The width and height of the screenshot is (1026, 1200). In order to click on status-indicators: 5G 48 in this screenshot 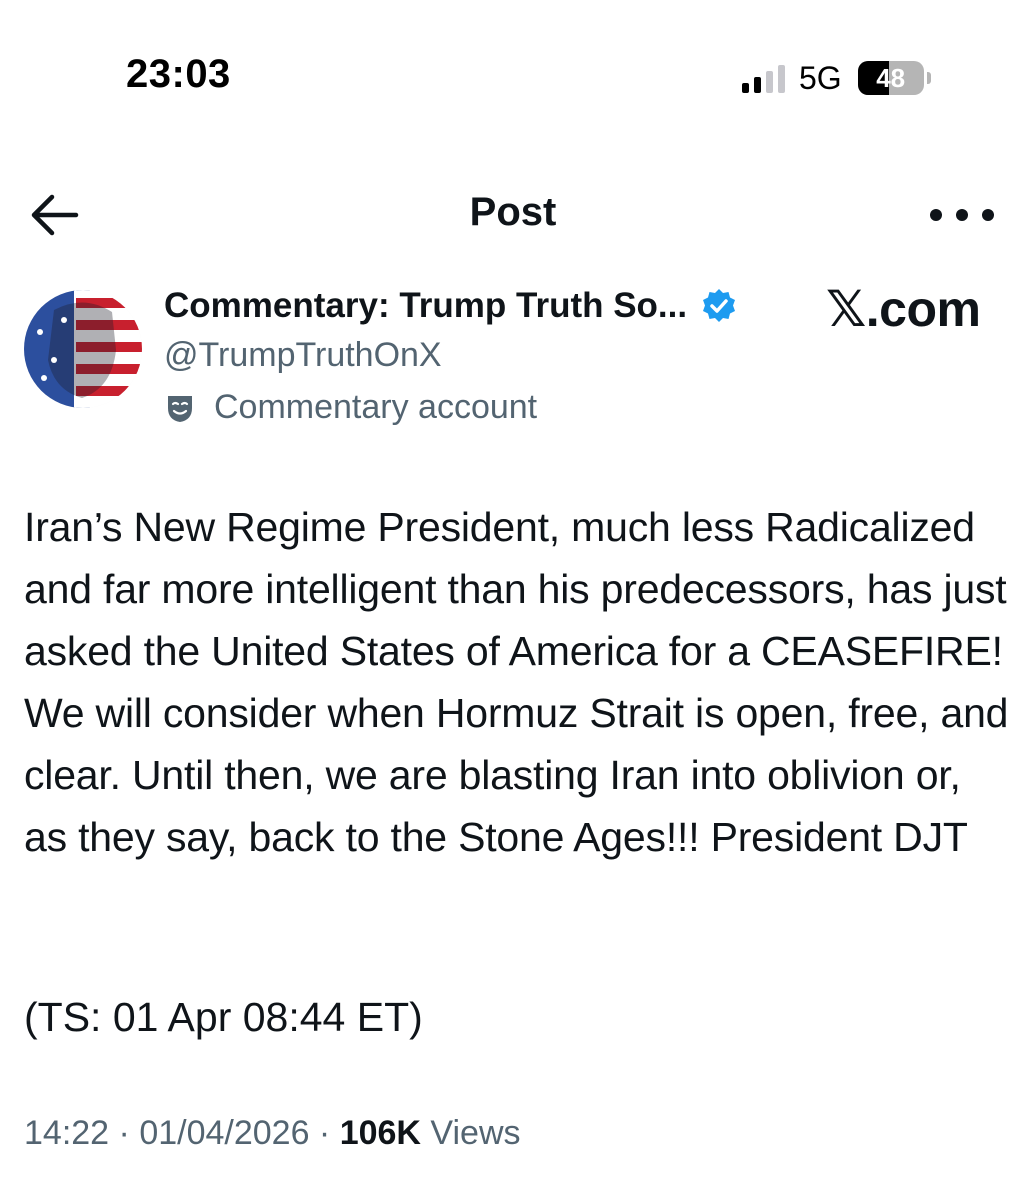, I will do `click(836, 78)`.